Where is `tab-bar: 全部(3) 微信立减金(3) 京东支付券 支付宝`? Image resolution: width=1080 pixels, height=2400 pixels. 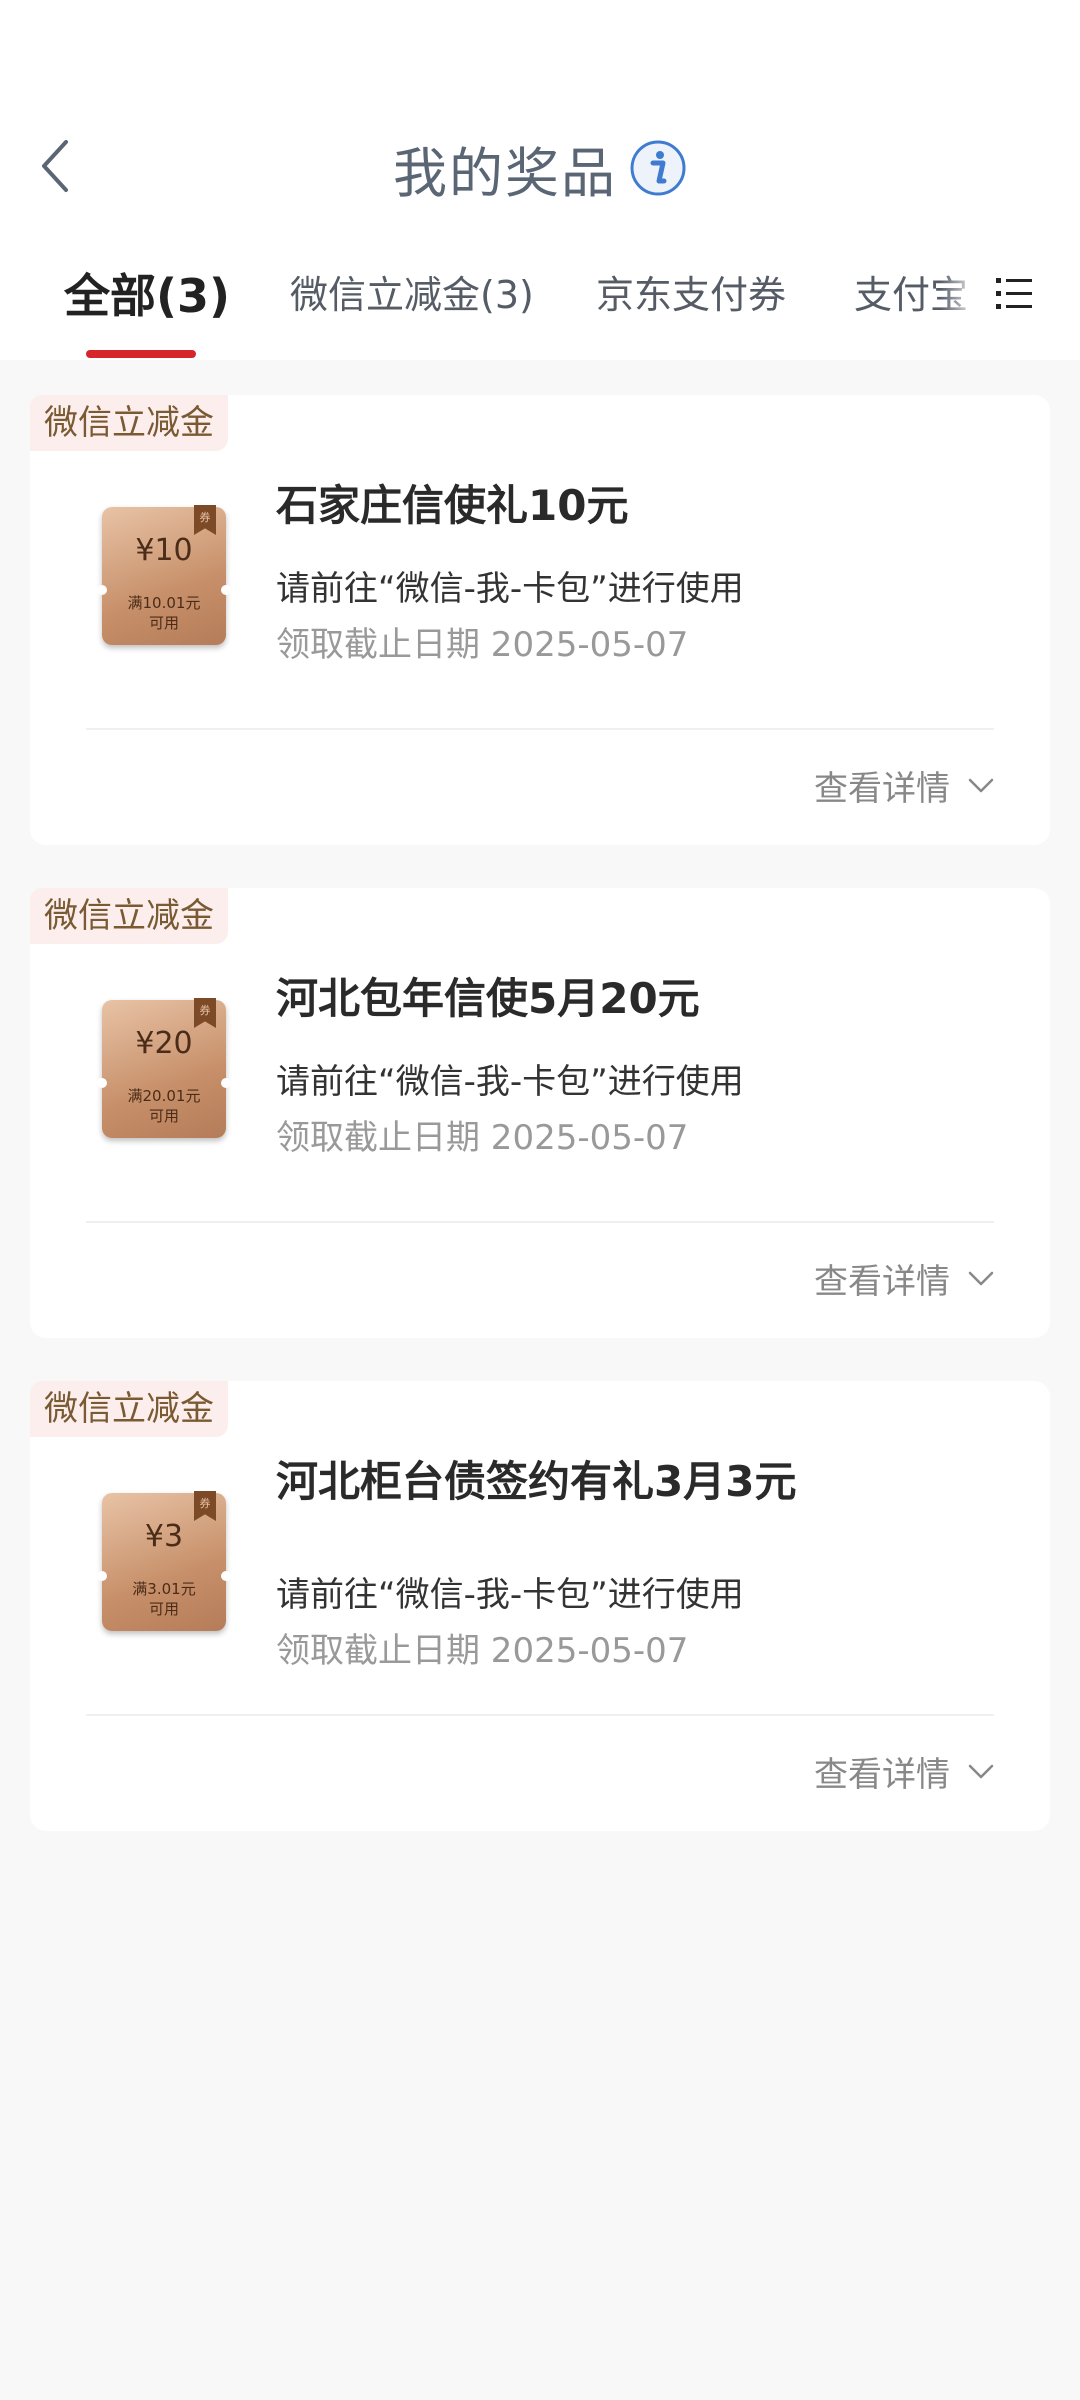
tab-bar: 全部(3) 微信立减金(3) 京东支付券 支付宝 is located at coordinates (490, 305).